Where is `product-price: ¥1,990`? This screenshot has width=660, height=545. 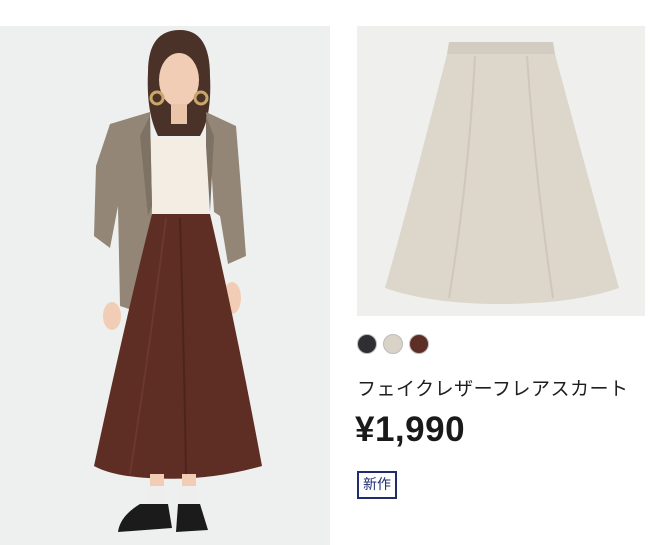 product-price: ¥1,990 is located at coordinates (410, 429).